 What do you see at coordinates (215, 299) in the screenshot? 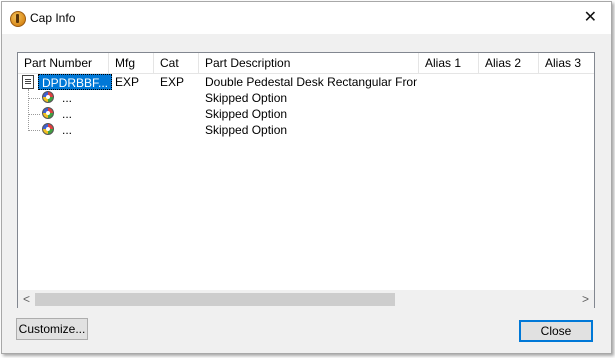
I see `scrollbar-thumb` at bounding box center [215, 299].